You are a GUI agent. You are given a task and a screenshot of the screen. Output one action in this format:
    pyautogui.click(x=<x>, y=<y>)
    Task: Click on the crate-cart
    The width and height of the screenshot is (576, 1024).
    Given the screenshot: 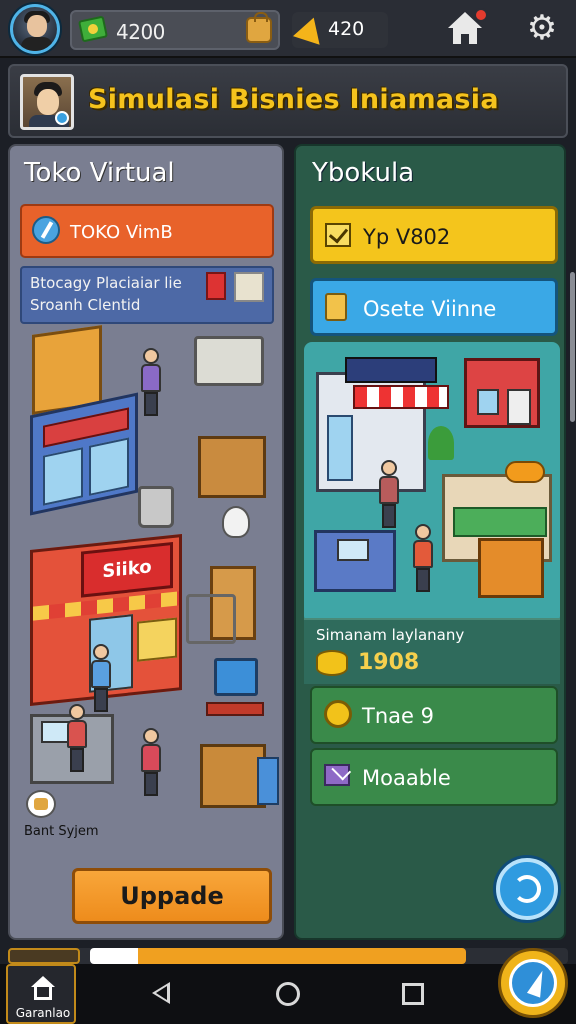 What is the action you would take?
    pyautogui.click(x=232, y=467)
    